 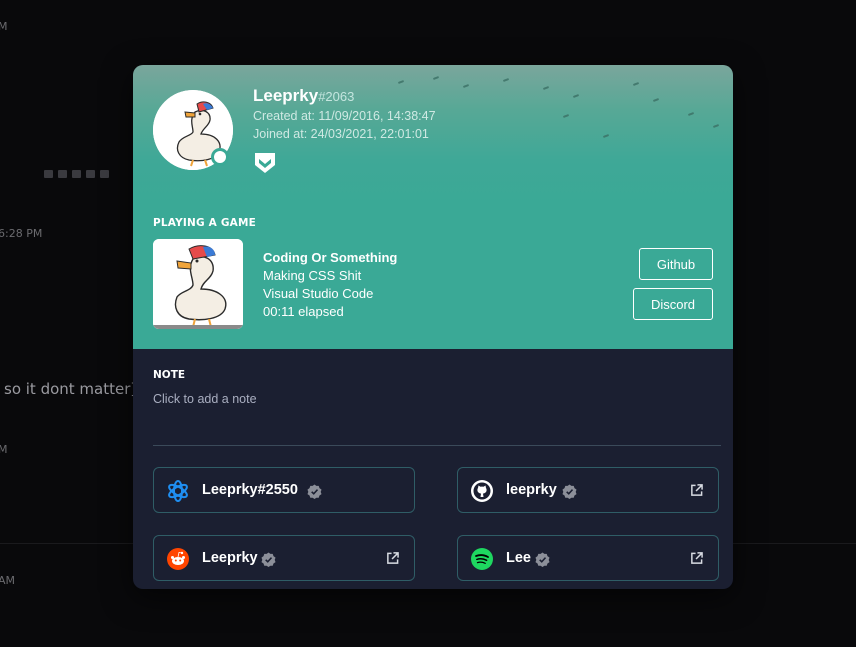 I want to click on connection-github: leeprky, so click(x=588, y=490).